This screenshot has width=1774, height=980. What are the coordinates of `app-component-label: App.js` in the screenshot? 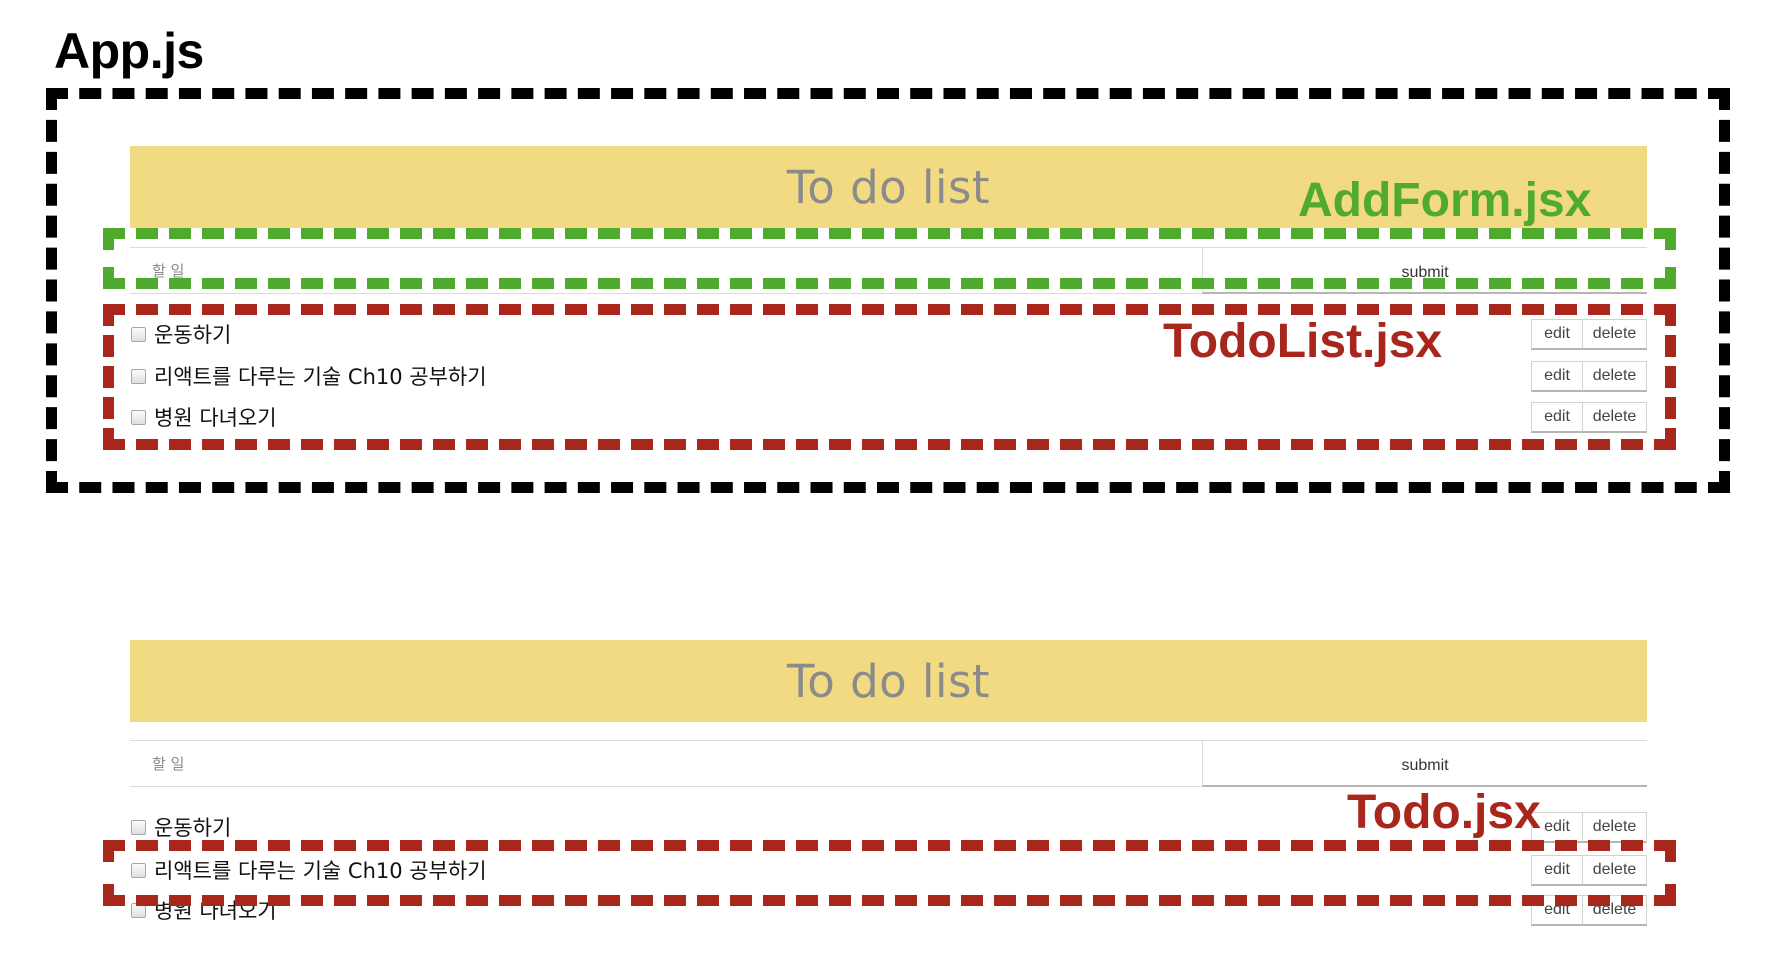 It's located at (129, 51).